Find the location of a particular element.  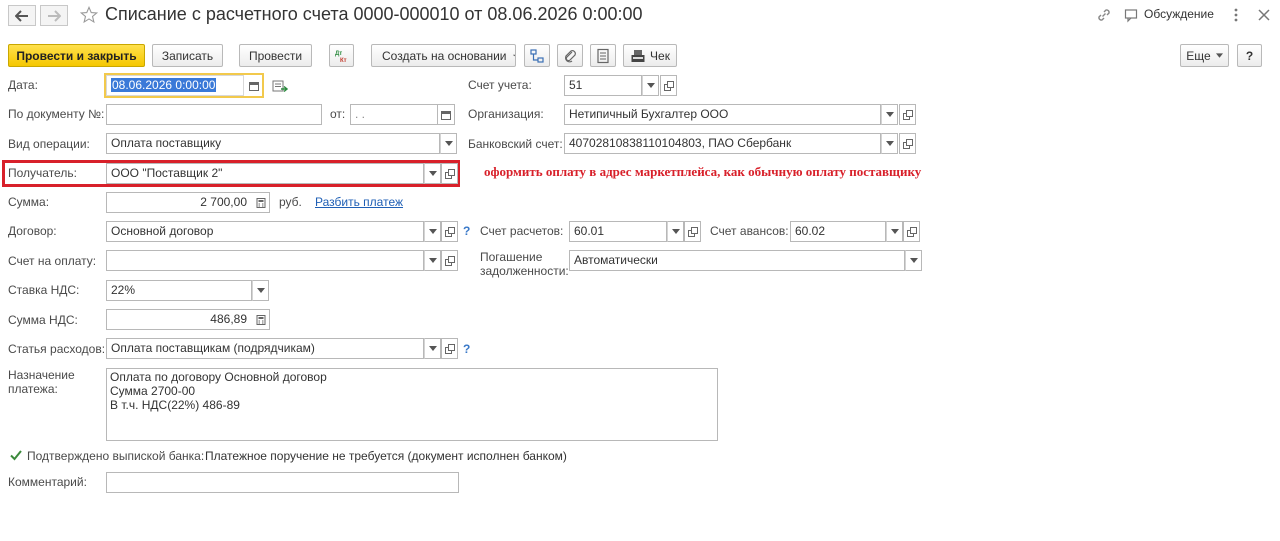

operation-type-field: Оплата поставщику is located at coordinates (273, 143).